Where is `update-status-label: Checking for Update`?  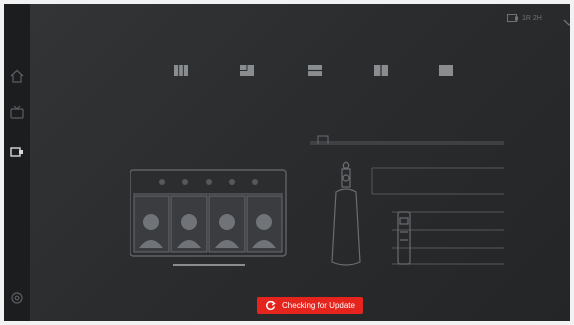 update-status-label: Checking for Update is located at coordinates (318, 305).